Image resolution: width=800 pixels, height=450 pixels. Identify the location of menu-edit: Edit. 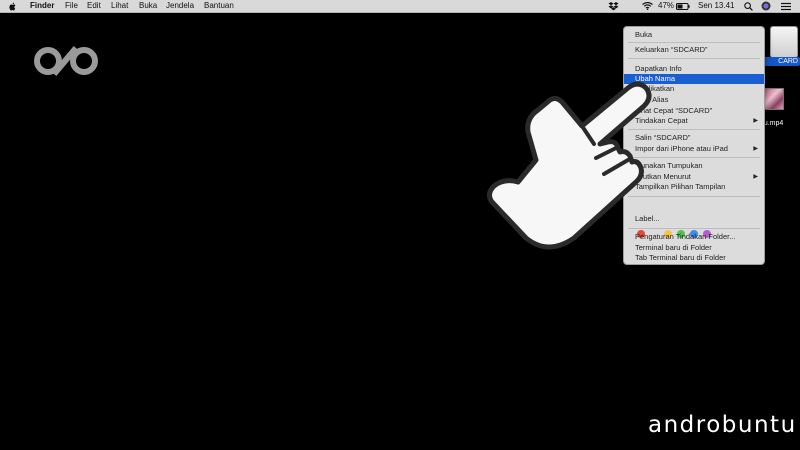
(94, 6).